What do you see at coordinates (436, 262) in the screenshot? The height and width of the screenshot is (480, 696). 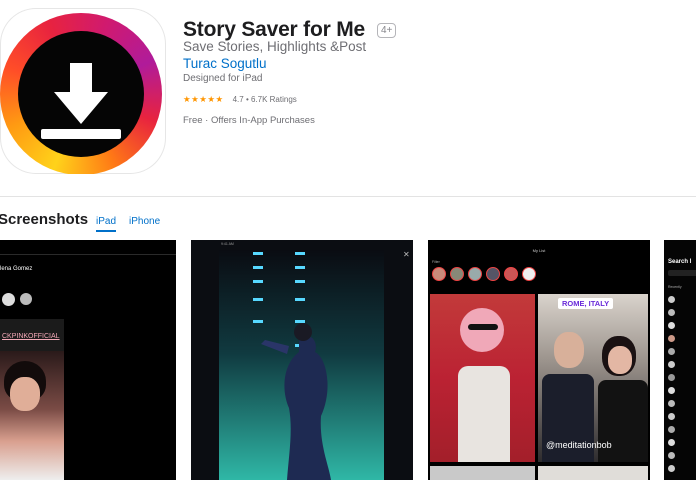 I see `filter-label: Filter` at bounding box center [436, 262].